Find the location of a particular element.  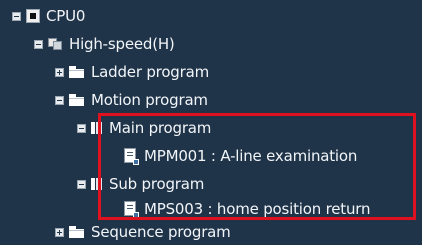

tree-node-label: MPM001 : A-line examination is located at coordinates (251, 156).